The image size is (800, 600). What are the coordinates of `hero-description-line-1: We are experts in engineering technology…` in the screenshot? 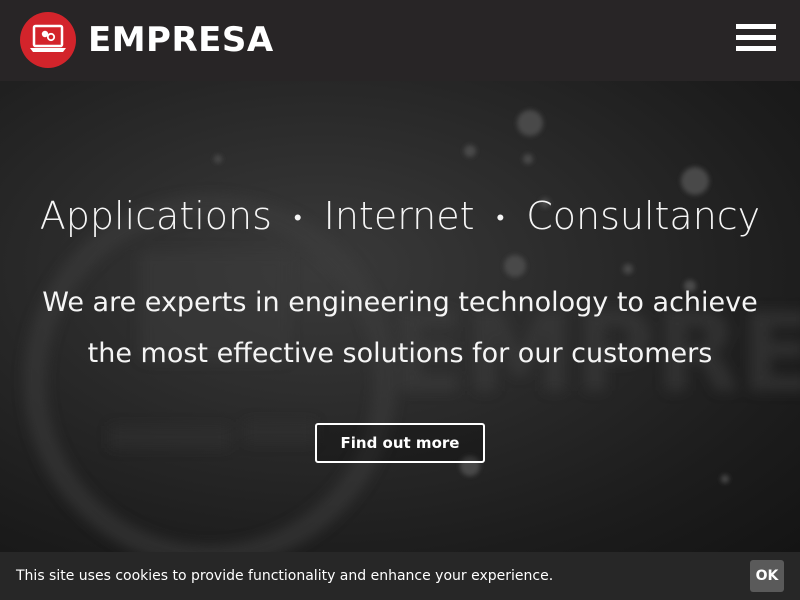 It's located at (400, 302).